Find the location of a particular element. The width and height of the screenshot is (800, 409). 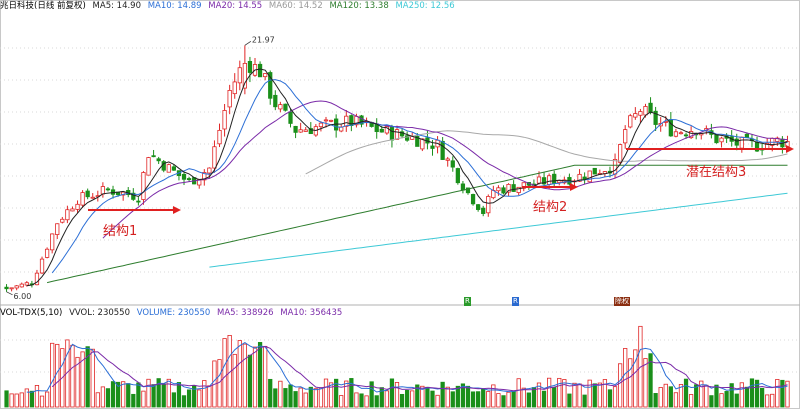

stock-title: 兆日科技(日线 前复权) is located at coordinates (43, 6).